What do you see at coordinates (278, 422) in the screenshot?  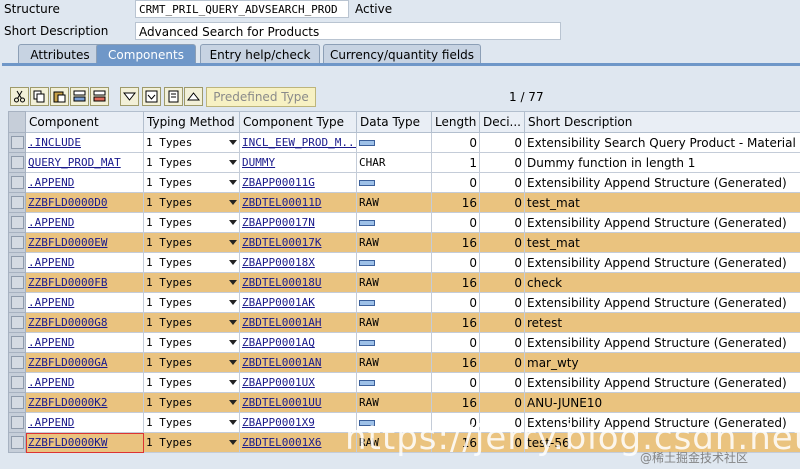 I see `component-type-link: ZBAPP0001X9` at bounding box center [278, 422].